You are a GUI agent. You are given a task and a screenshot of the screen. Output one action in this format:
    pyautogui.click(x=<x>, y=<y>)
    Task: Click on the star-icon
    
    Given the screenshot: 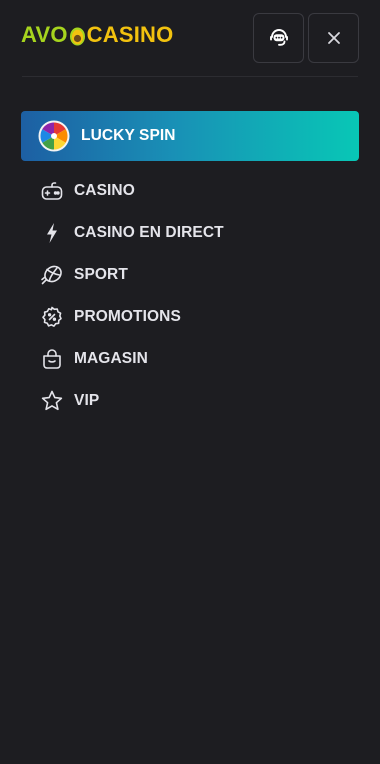 What is the action you would take?
    pyautogui.click(x=52, y=401)
    